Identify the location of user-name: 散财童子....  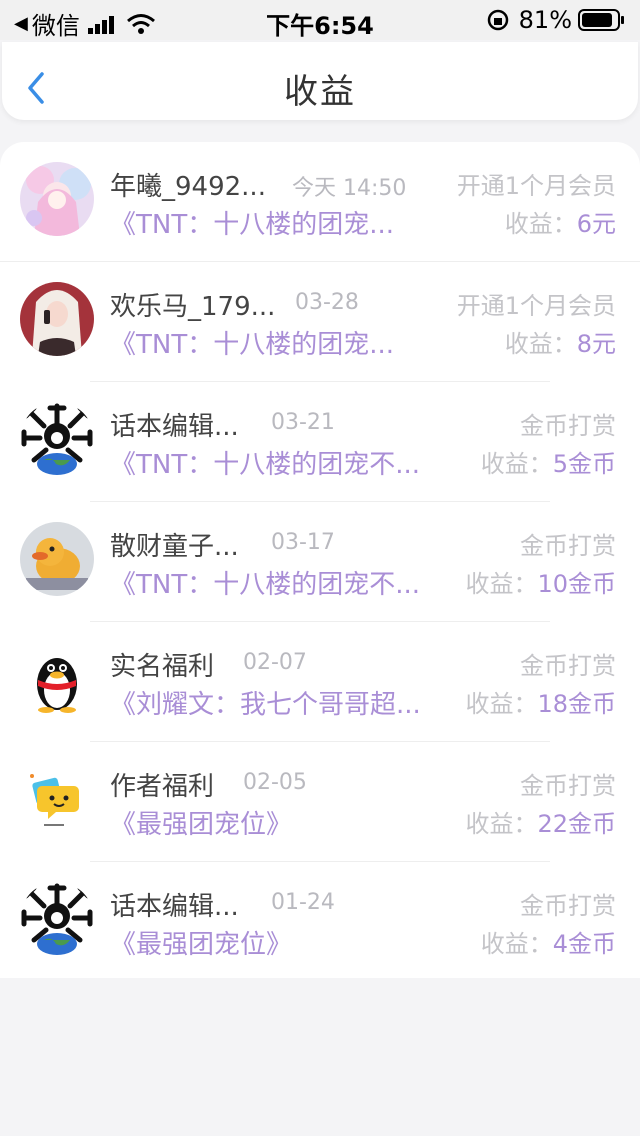
(174, 547).